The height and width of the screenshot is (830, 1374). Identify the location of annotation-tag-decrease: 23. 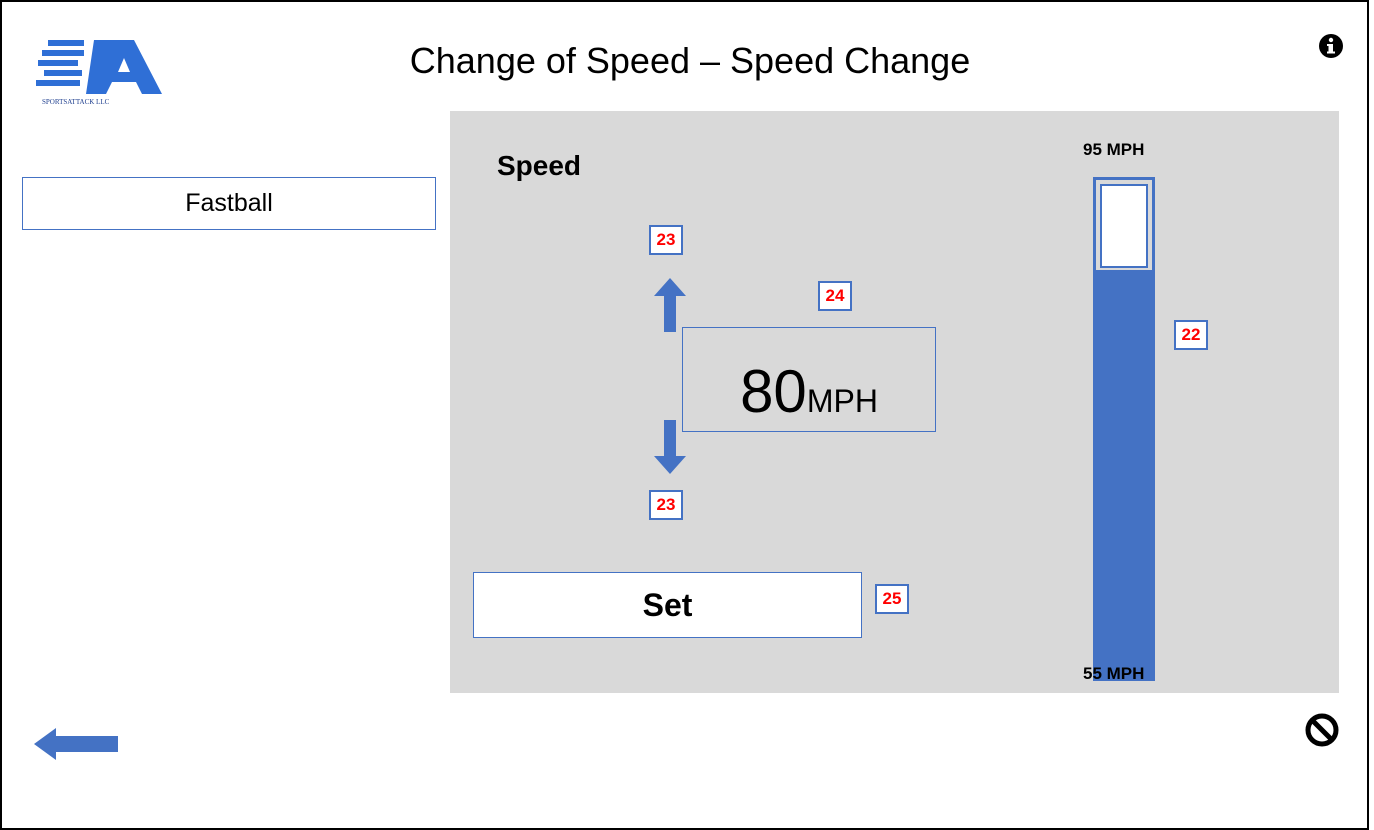
(666, 505).